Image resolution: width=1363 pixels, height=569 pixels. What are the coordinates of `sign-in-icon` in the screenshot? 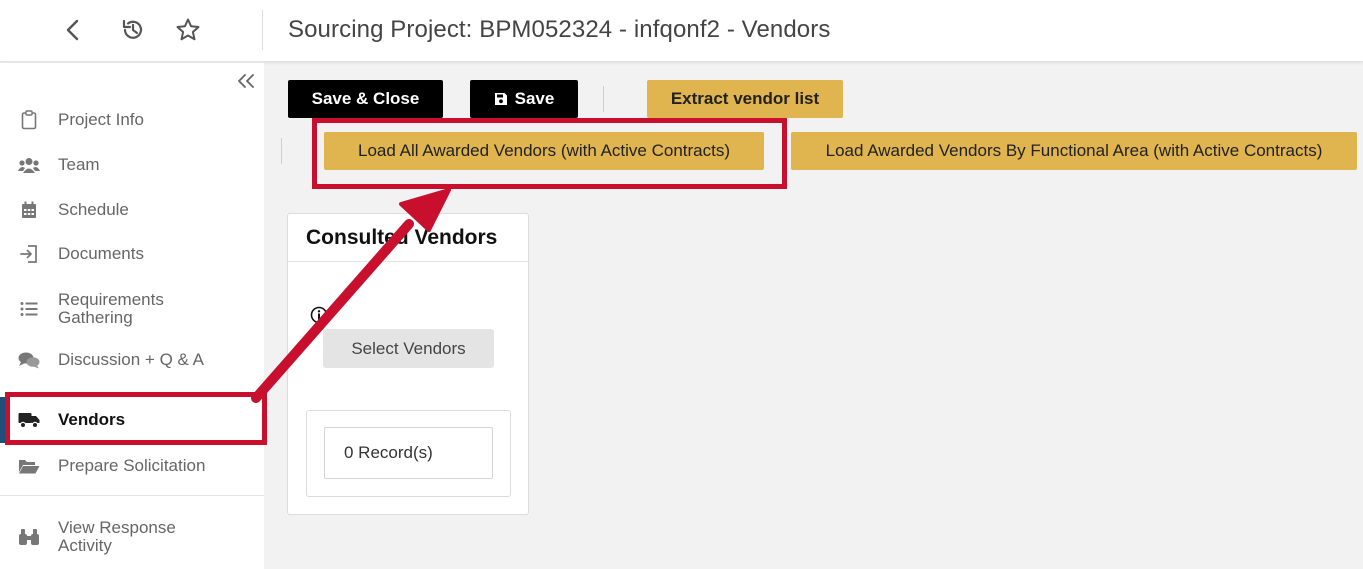 It's located at (29, 254).